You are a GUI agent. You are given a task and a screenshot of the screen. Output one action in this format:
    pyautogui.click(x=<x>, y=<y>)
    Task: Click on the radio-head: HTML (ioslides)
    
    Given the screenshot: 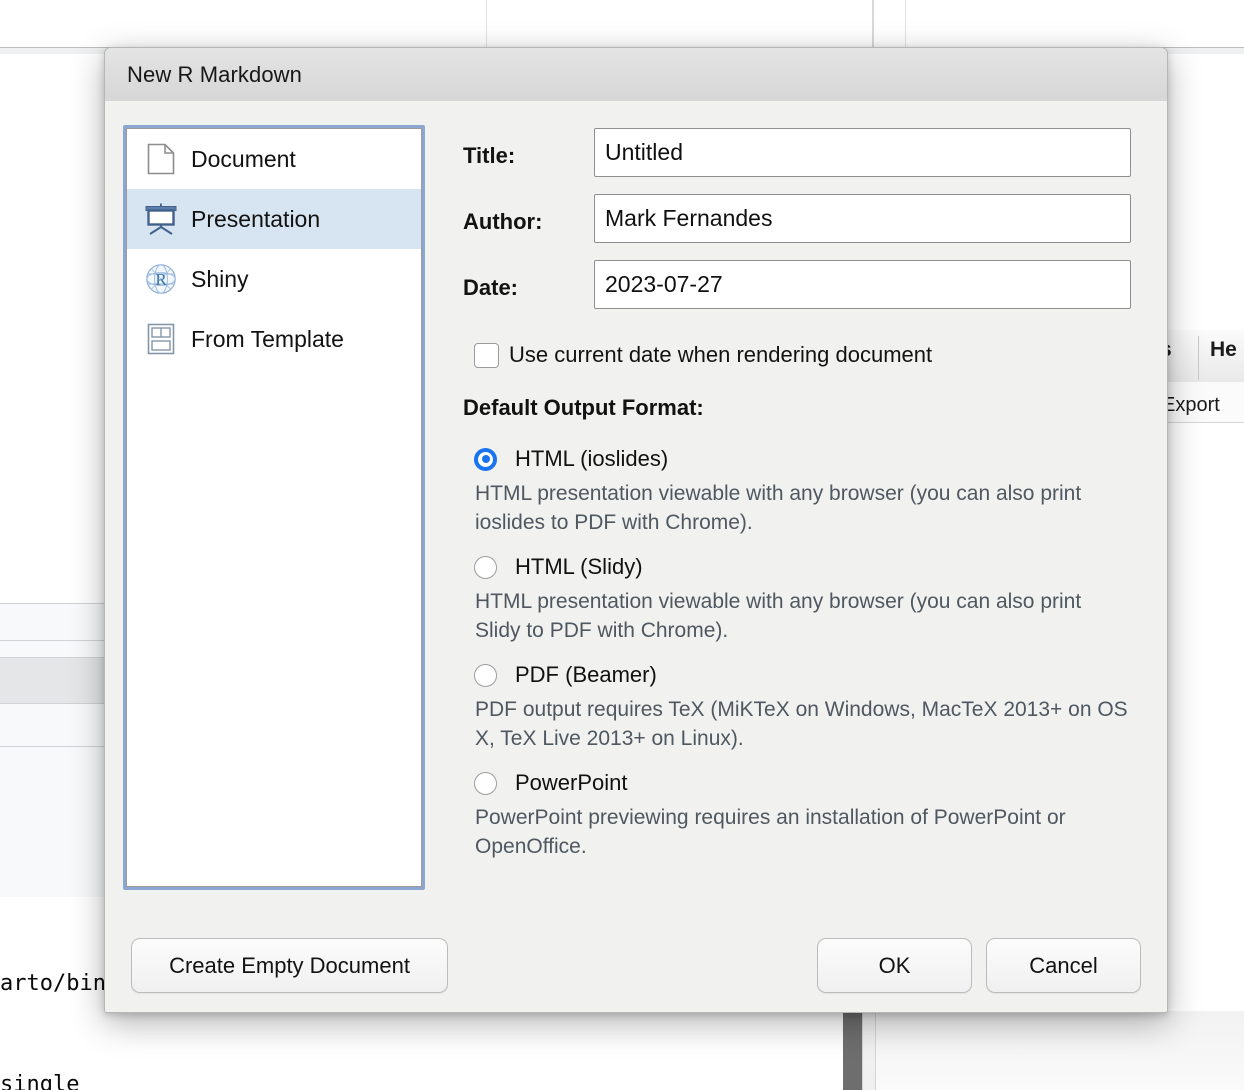 What is the action you would take?
    pyautogui.click(x=808, y=459)
    